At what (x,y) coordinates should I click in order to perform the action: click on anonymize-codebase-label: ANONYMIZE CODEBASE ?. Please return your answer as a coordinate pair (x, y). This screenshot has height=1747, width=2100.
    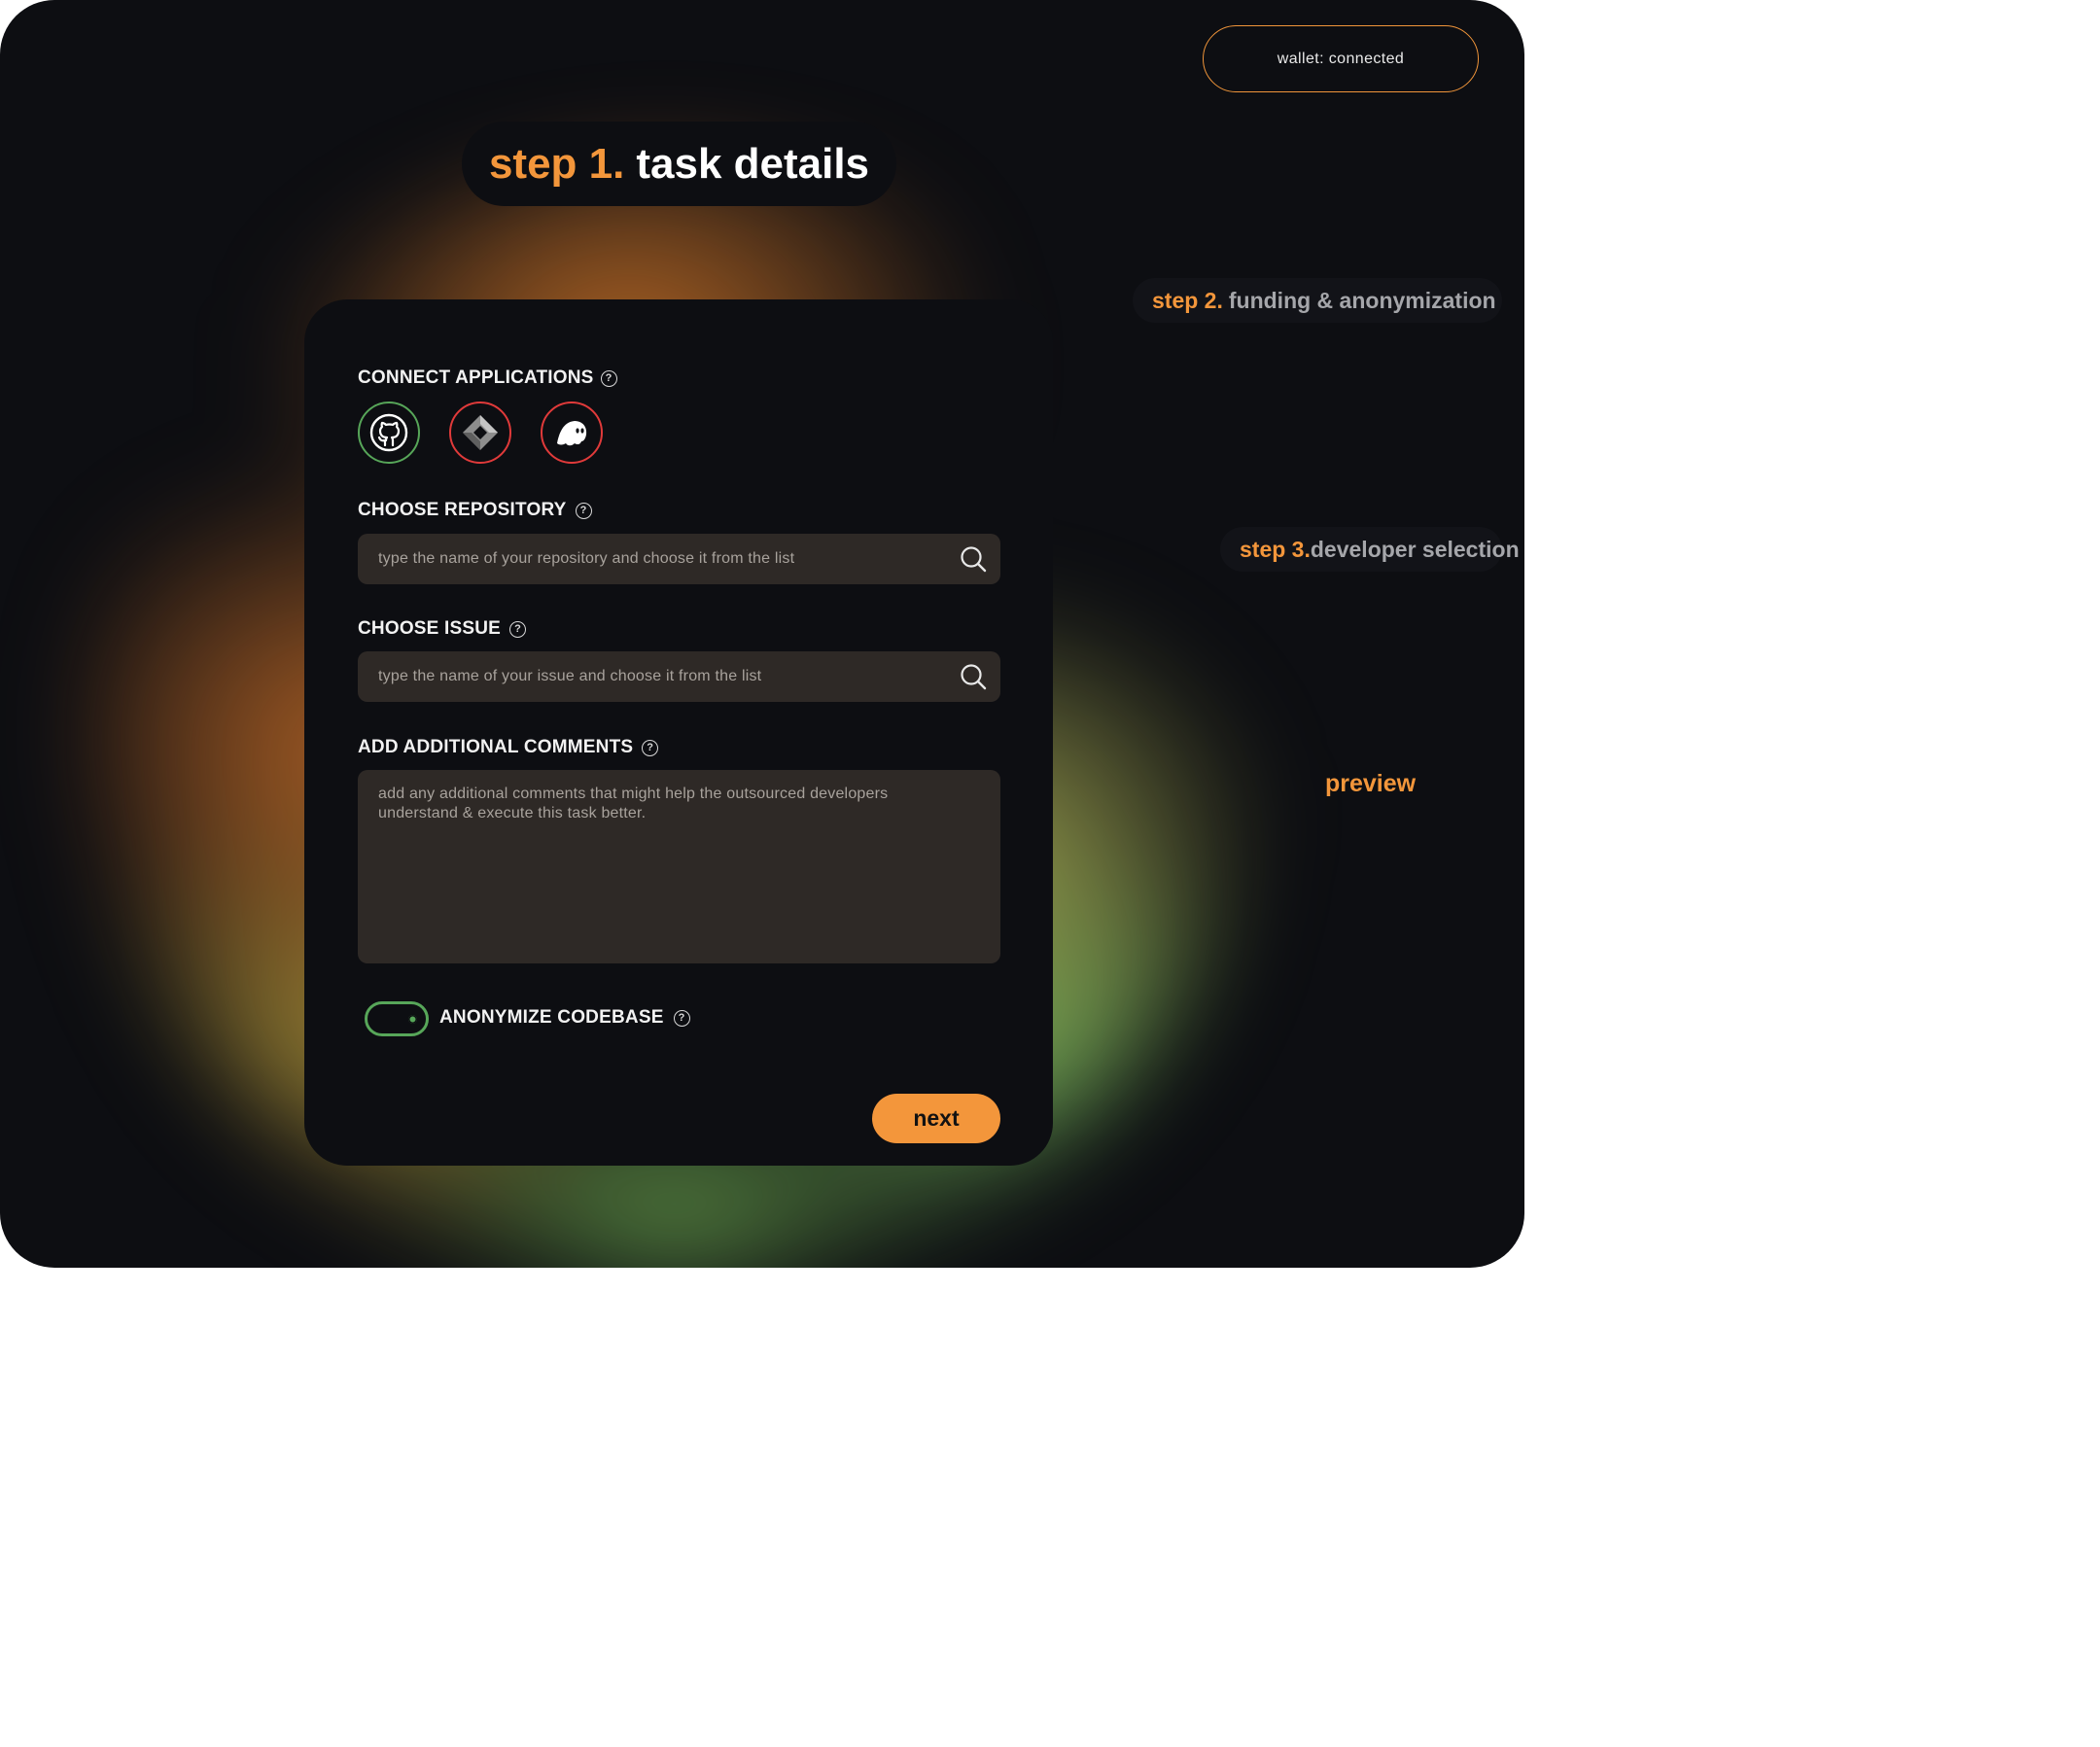
    Looking at the image, I should click on (564, 1018).